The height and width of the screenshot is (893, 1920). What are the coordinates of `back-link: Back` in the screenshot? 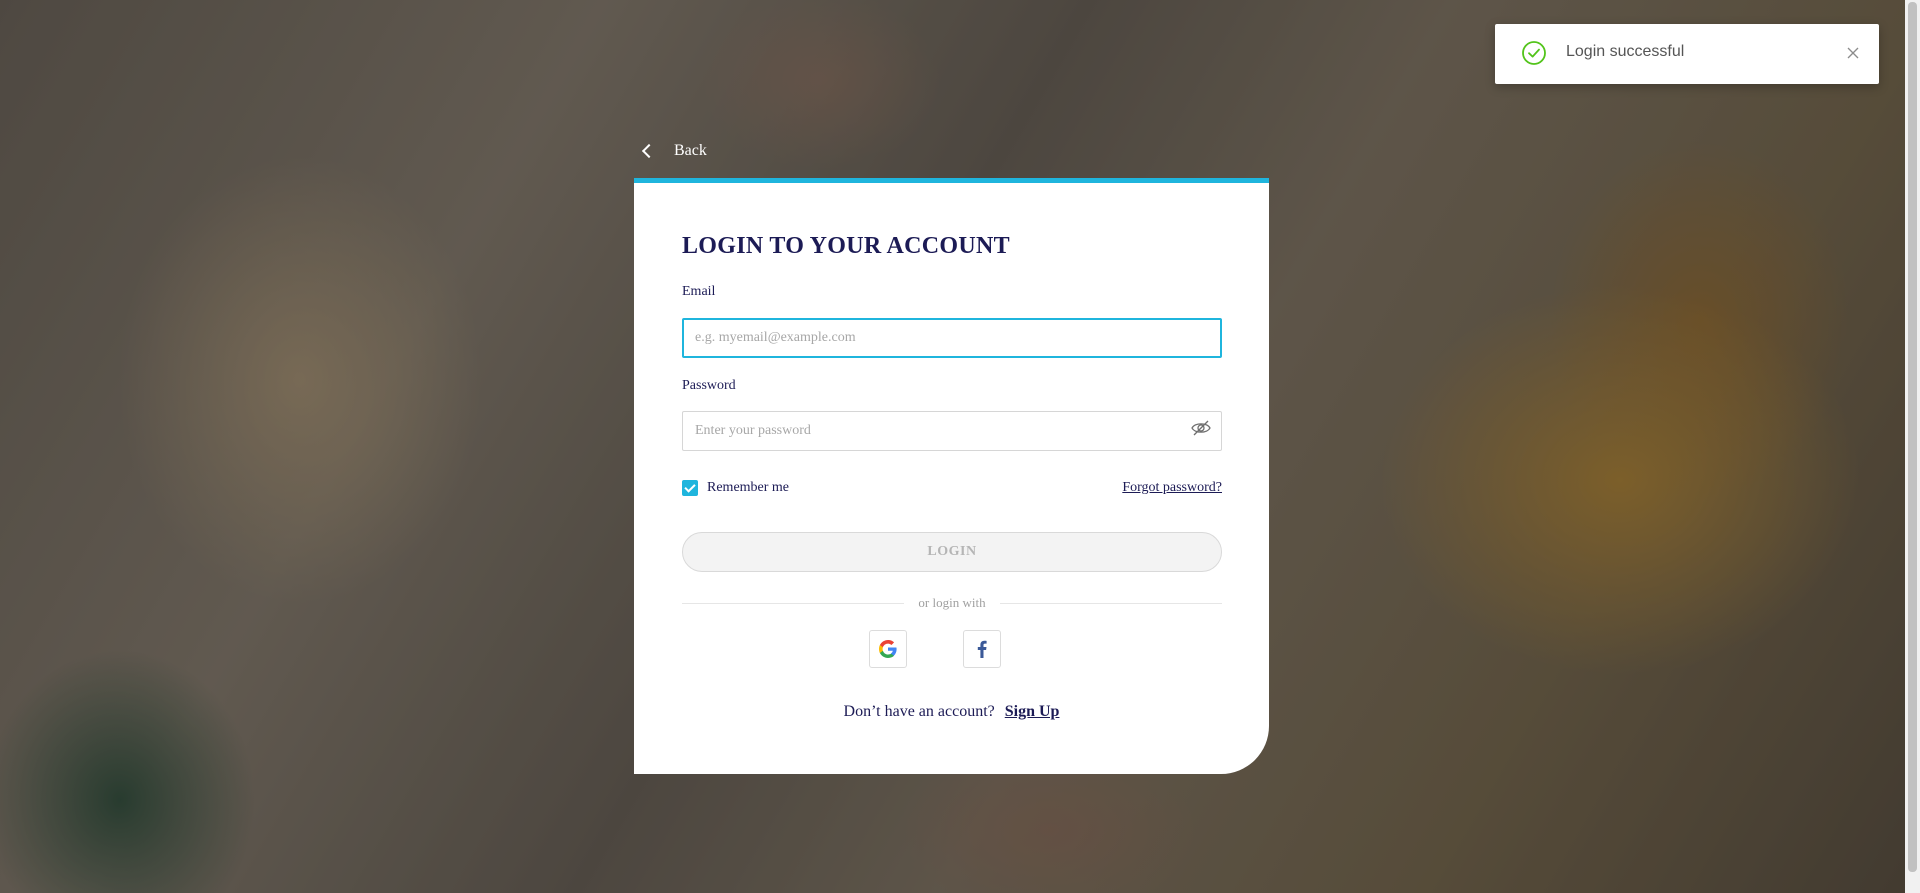 It's located at (674, 151).